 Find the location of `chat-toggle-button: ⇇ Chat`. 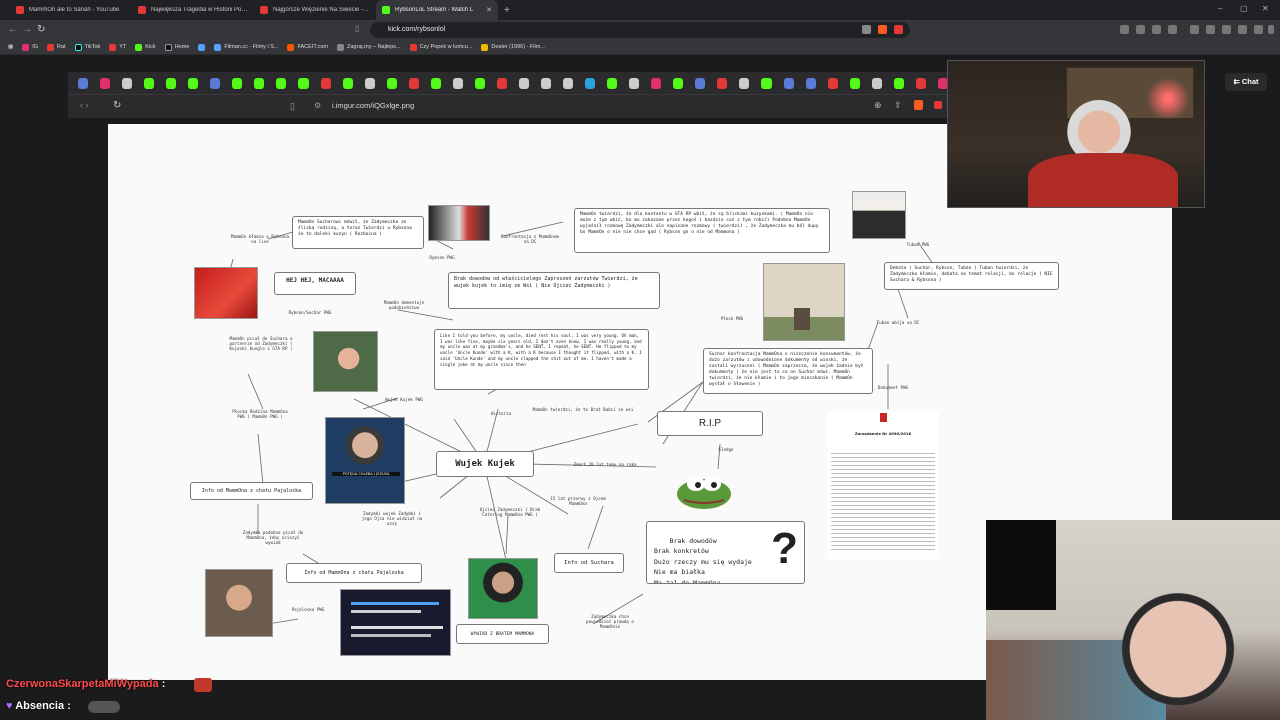

chat-toggle-button: ⇇ Chat is located at coordinates (1246, 82).